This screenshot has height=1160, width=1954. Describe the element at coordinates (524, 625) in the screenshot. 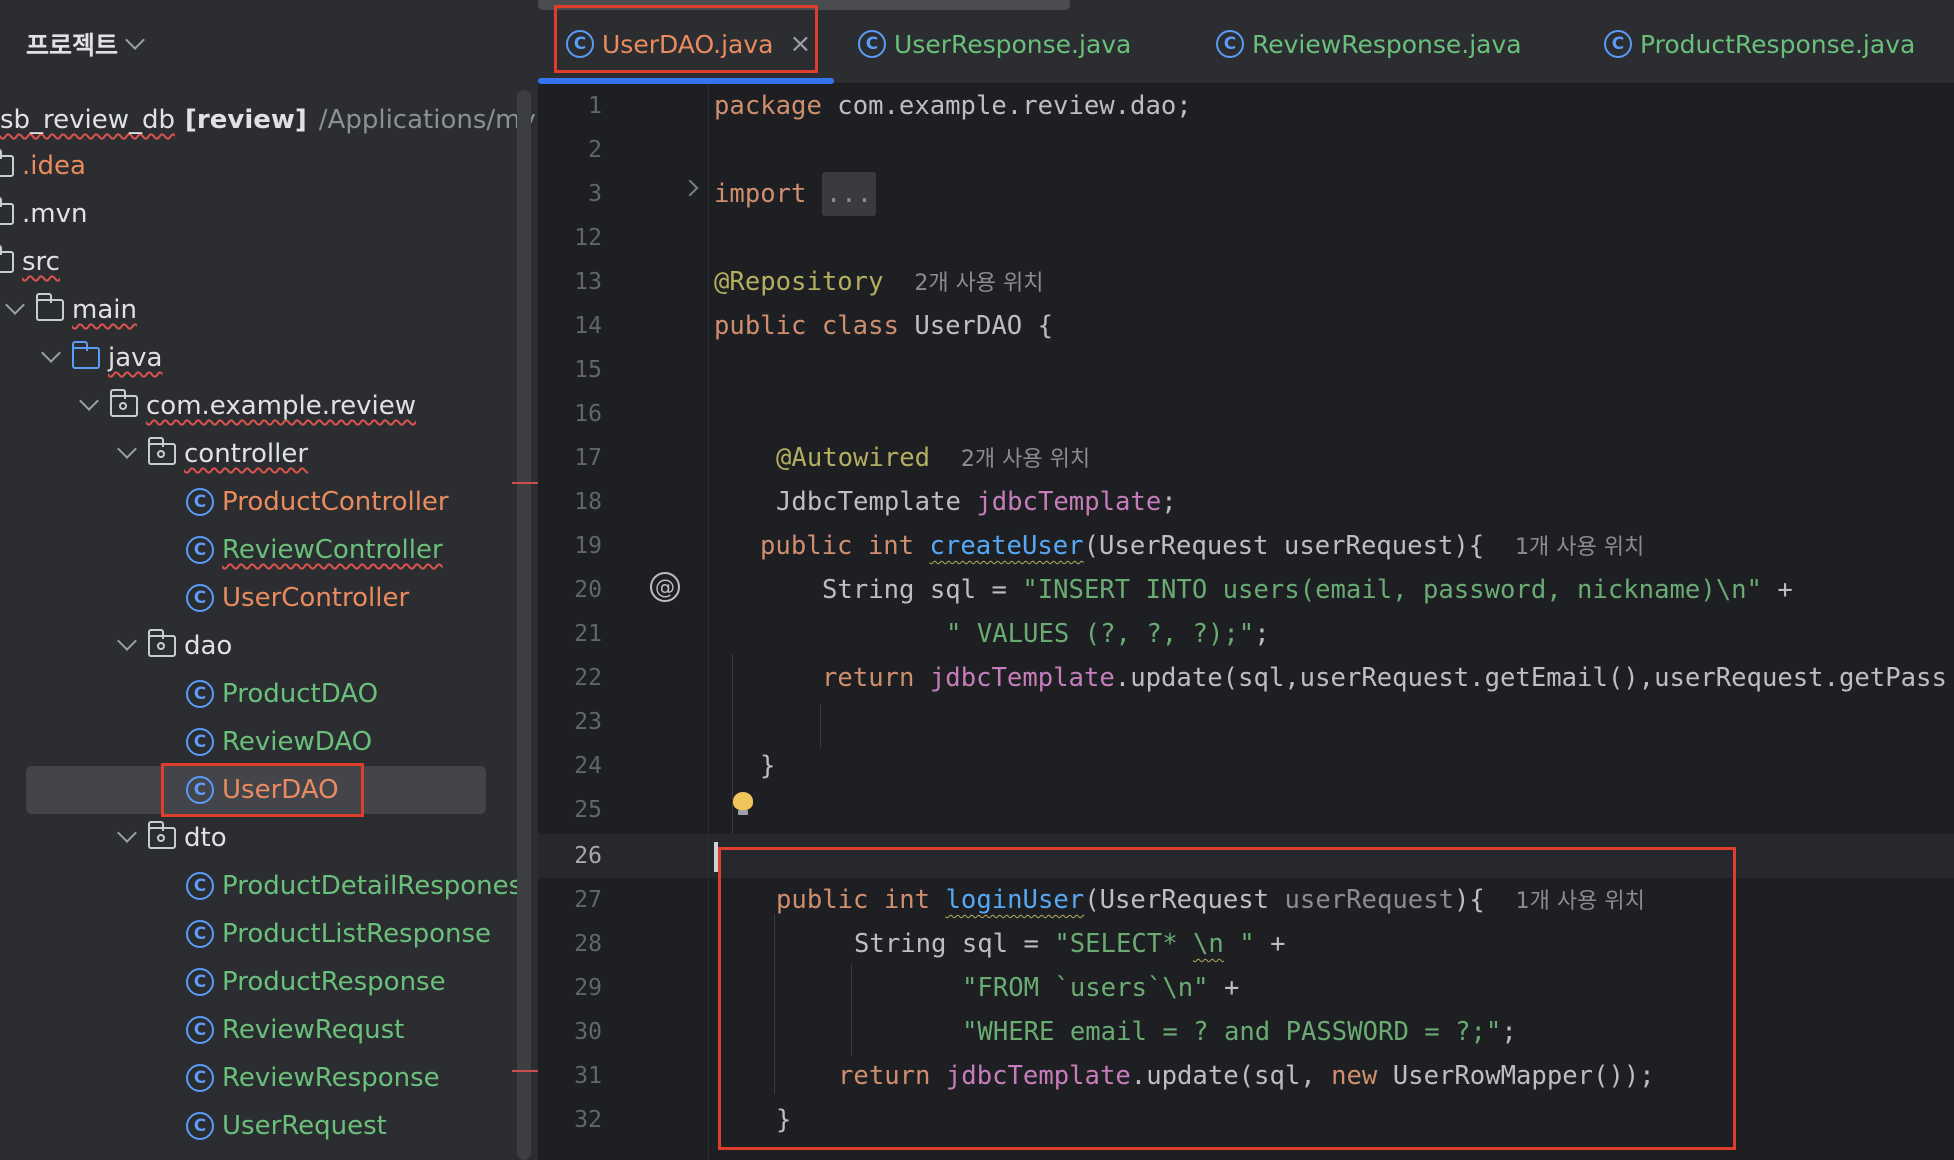

I see `sidebar-scrollbar` at that location.